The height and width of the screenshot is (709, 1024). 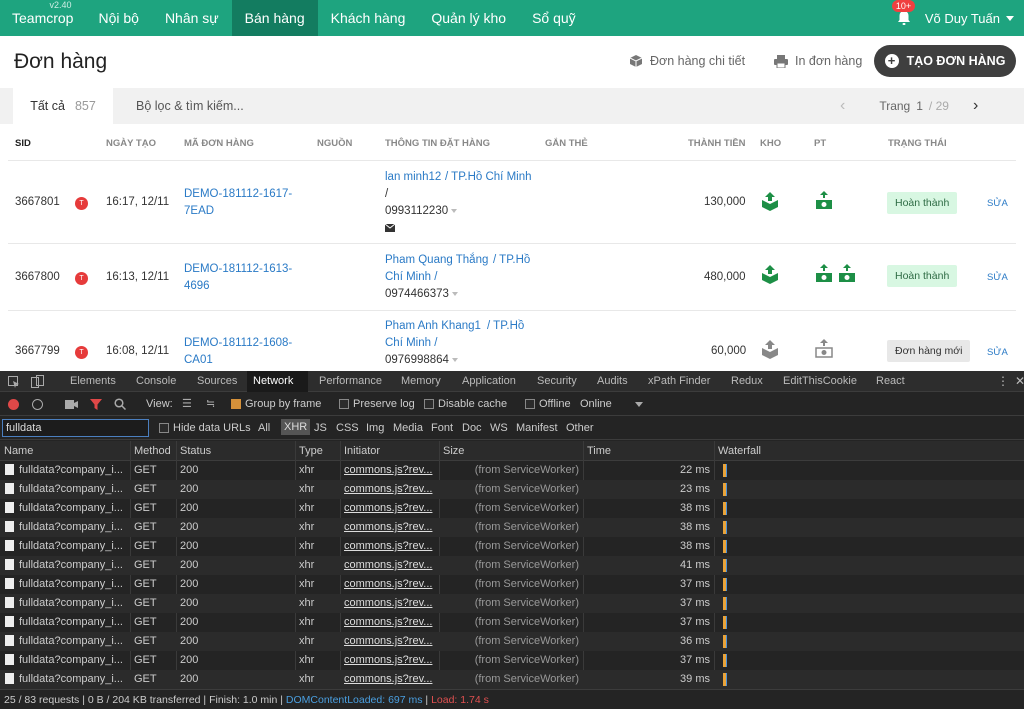 I want to click on column-name: Name, so click(x=18, y=451).